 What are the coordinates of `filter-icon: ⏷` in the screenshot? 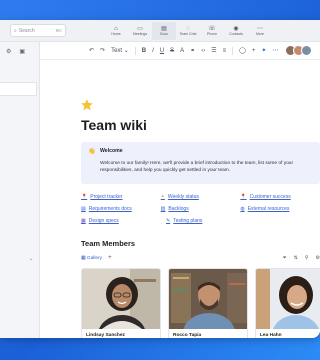 It's located at (285, 258).